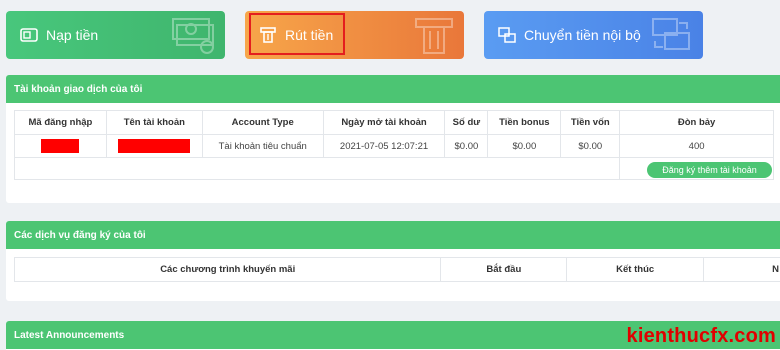 Image resolution: width=780 pixels, height=350 pixels. Describe the element at coordinates (590, 146) in the screenshot. I see `capital-cell: $0.00` at that location.